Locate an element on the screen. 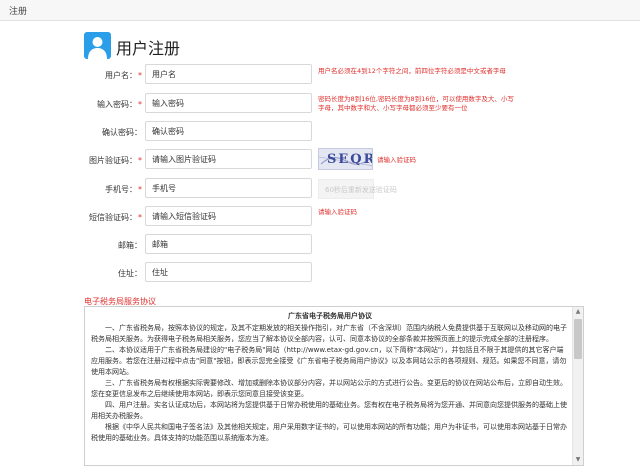 Image resolution: width=640 pixels, height=466 pixels. page-title: 用户注册 is located at coordinates (148, 48).